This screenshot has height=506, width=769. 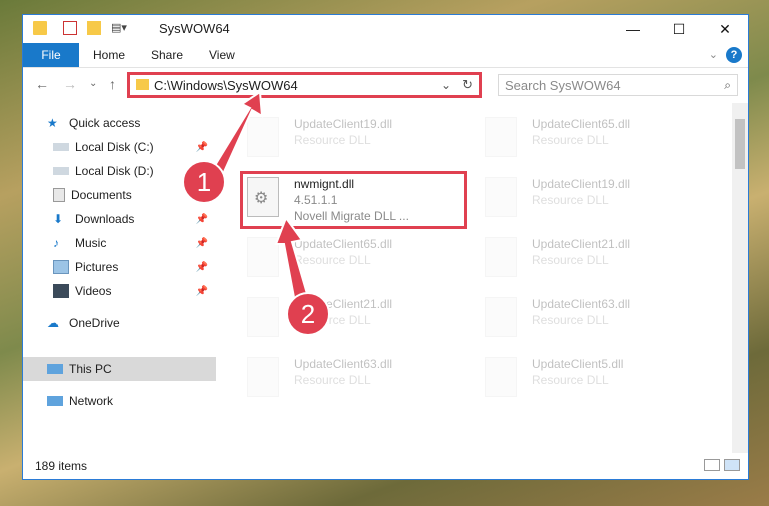 I want to click on back-icon: ←, so click(x=42, y=84).